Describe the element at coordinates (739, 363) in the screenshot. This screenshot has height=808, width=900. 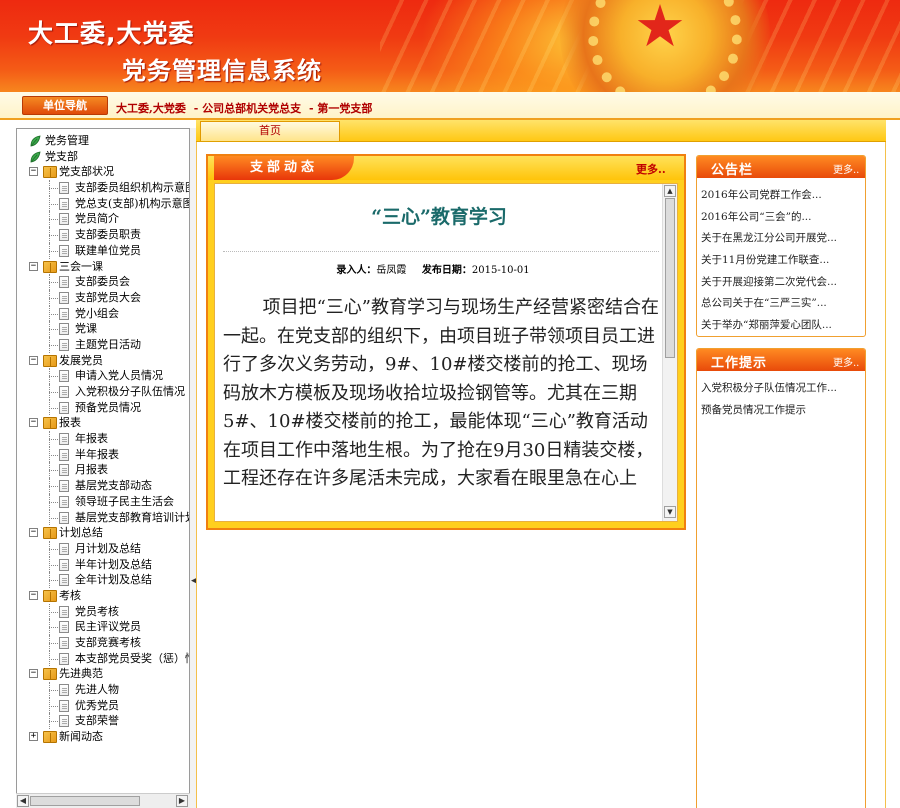
I see `tips-panel-title: 工作提示` at that location.